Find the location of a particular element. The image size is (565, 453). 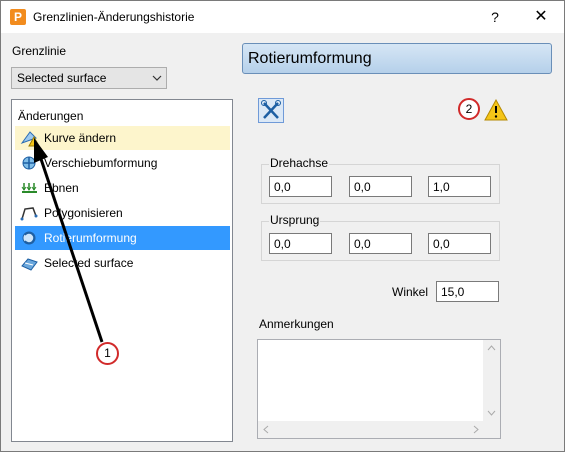

callout-marker-2: 2 is located at coordinates (469, 109).